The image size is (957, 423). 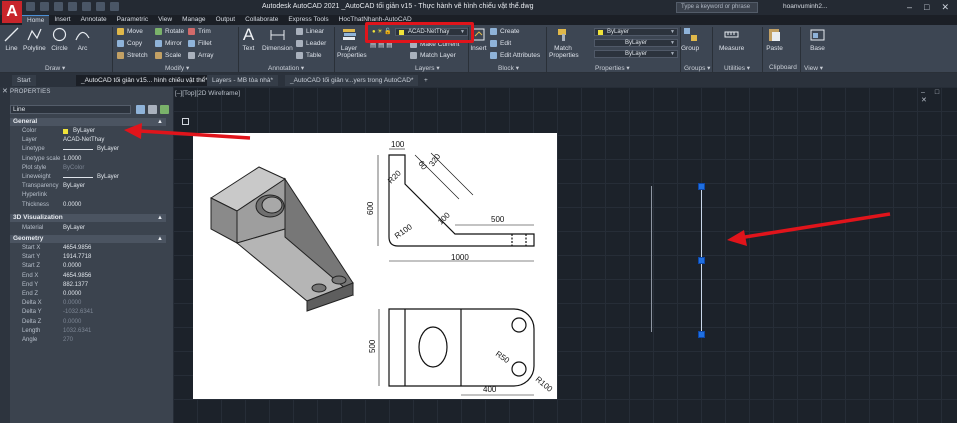 What do you see at coordinates (809, 229) in the screenshot?
I see `arrow-to-selected-line` at bounding box center [809, 229].